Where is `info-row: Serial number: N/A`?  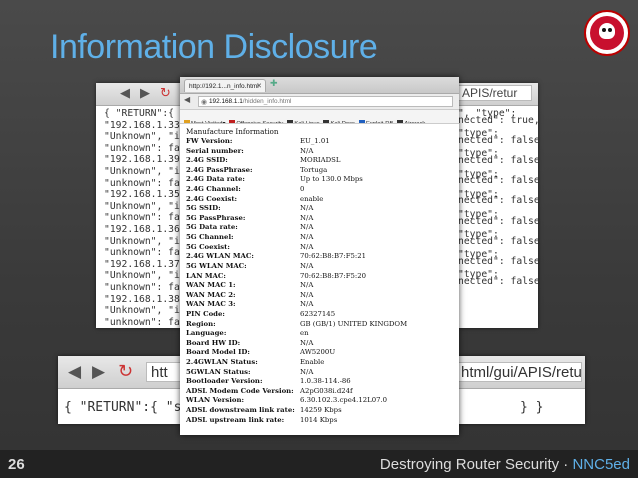
info-row: Serial number: N/A is located at coordinates (321, 152).